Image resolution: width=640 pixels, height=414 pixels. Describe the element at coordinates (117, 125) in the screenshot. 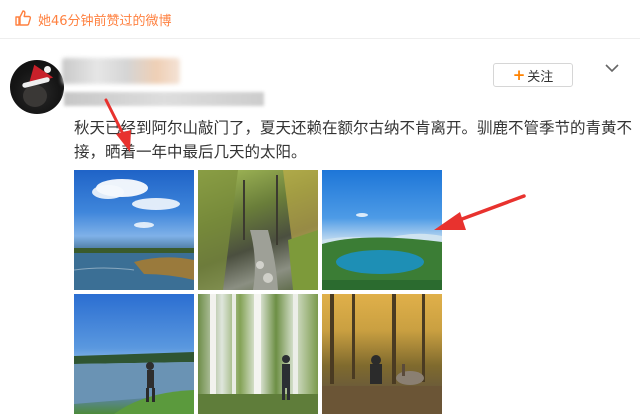

I see `annotation-arrow-text` at that location.